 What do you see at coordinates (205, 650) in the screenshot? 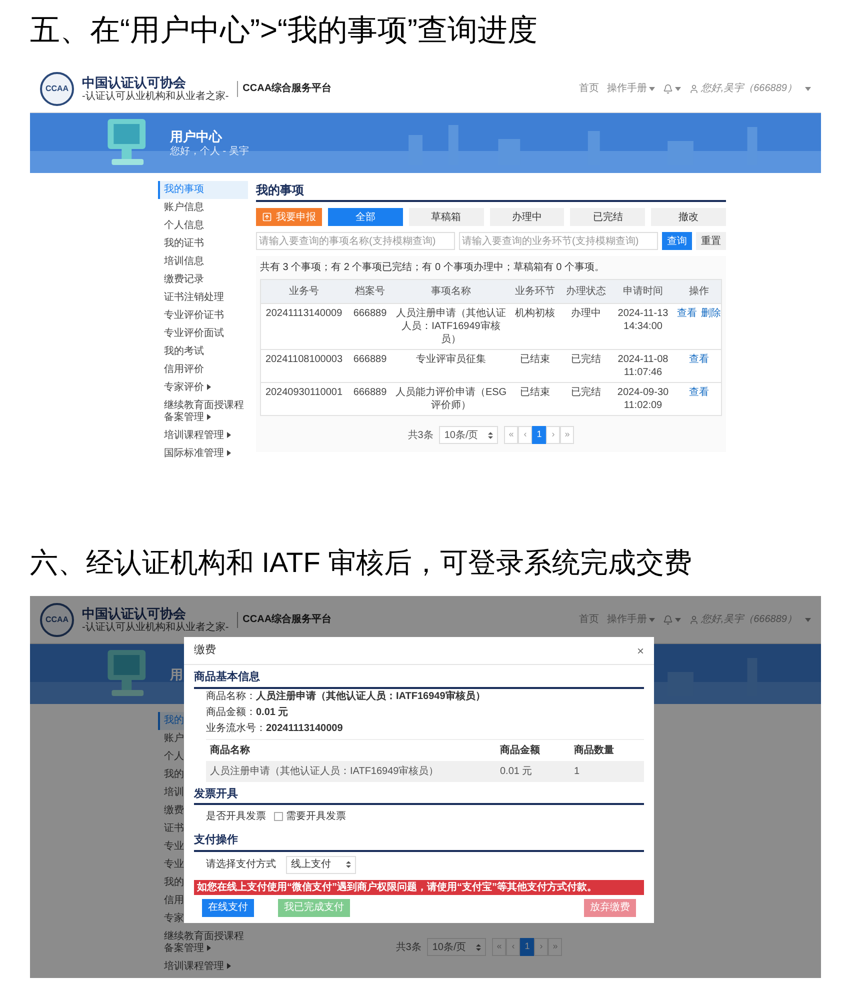
I see `dialog-title: 缴费` at bounding box center [205, 650].